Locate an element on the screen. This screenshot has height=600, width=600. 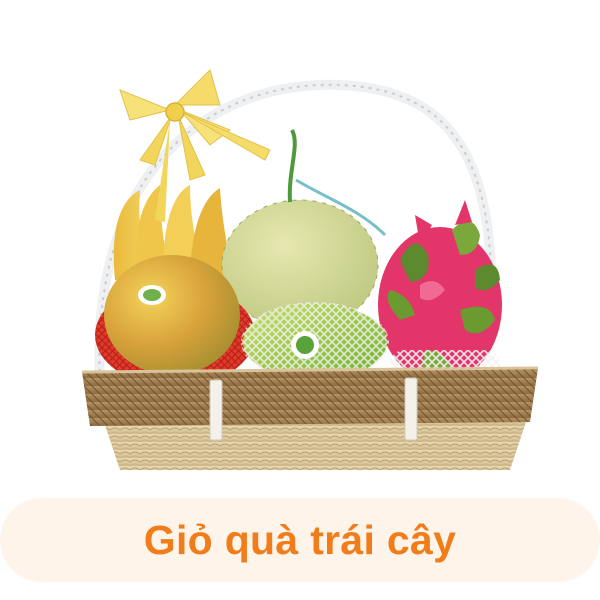
melon-icon is located at coordinates (304, 230).